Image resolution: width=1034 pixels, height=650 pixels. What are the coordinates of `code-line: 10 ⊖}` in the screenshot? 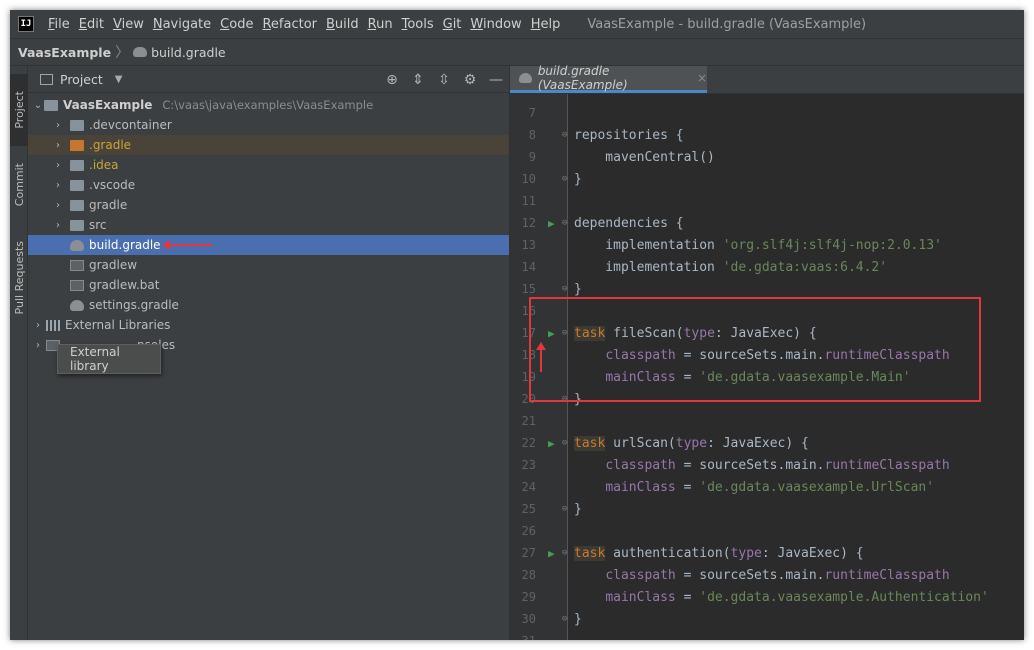 It's located at (767, 179).